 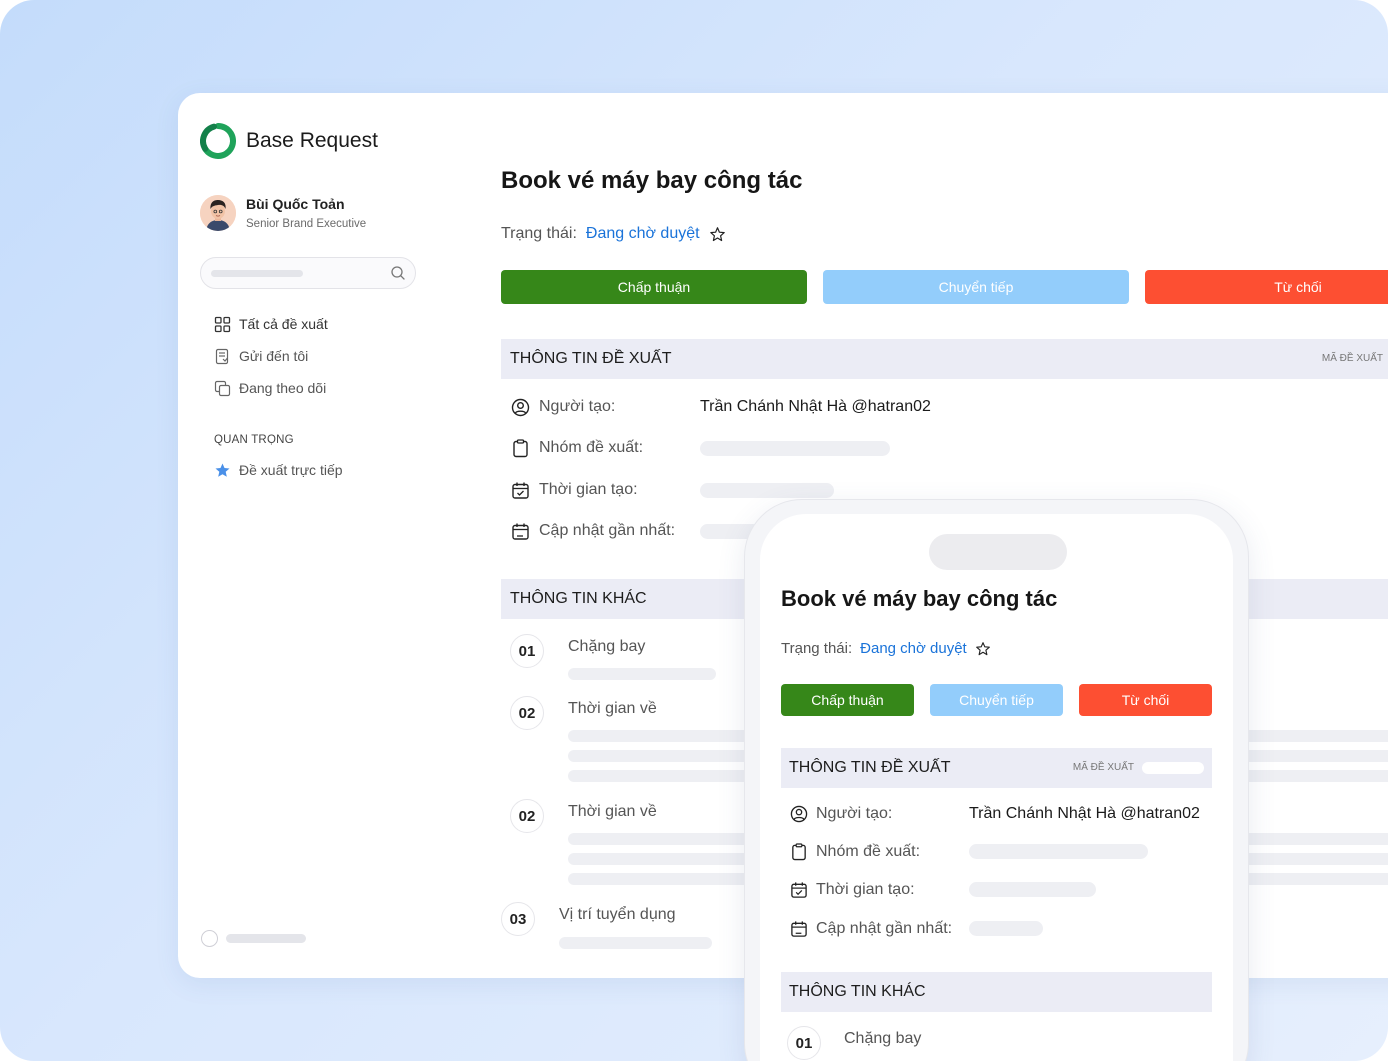 What do you see at coordinates (652, 180) in the screenshot?
I see `page-title: Book vé máy bay công tác` at bounding box center [652, 180].